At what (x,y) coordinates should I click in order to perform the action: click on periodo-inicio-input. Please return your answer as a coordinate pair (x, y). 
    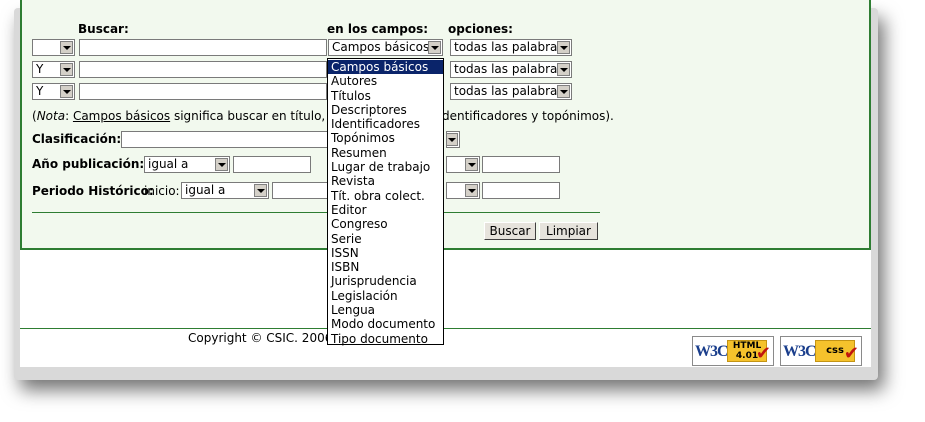
    Looking at the image, I should click on (300, 190).